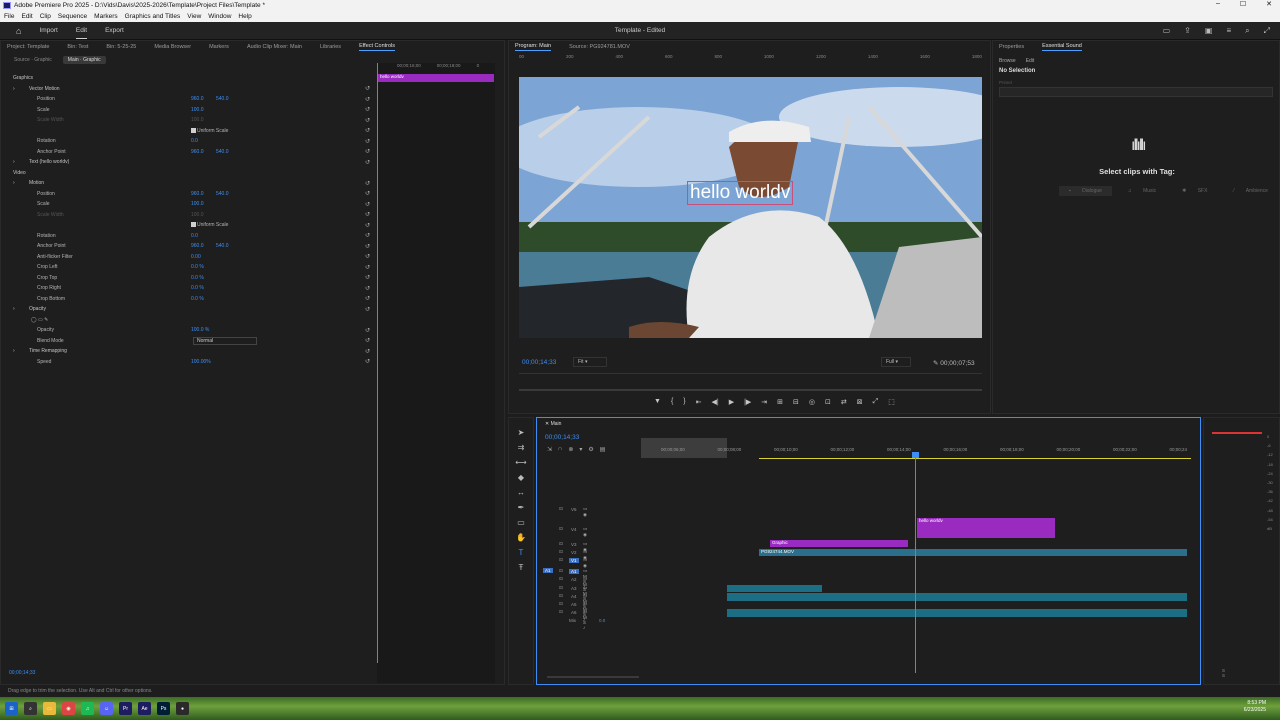 This screenshot has width=1280, height=720. I want to click on ec-value: 0.0 %, so click(197, 278).